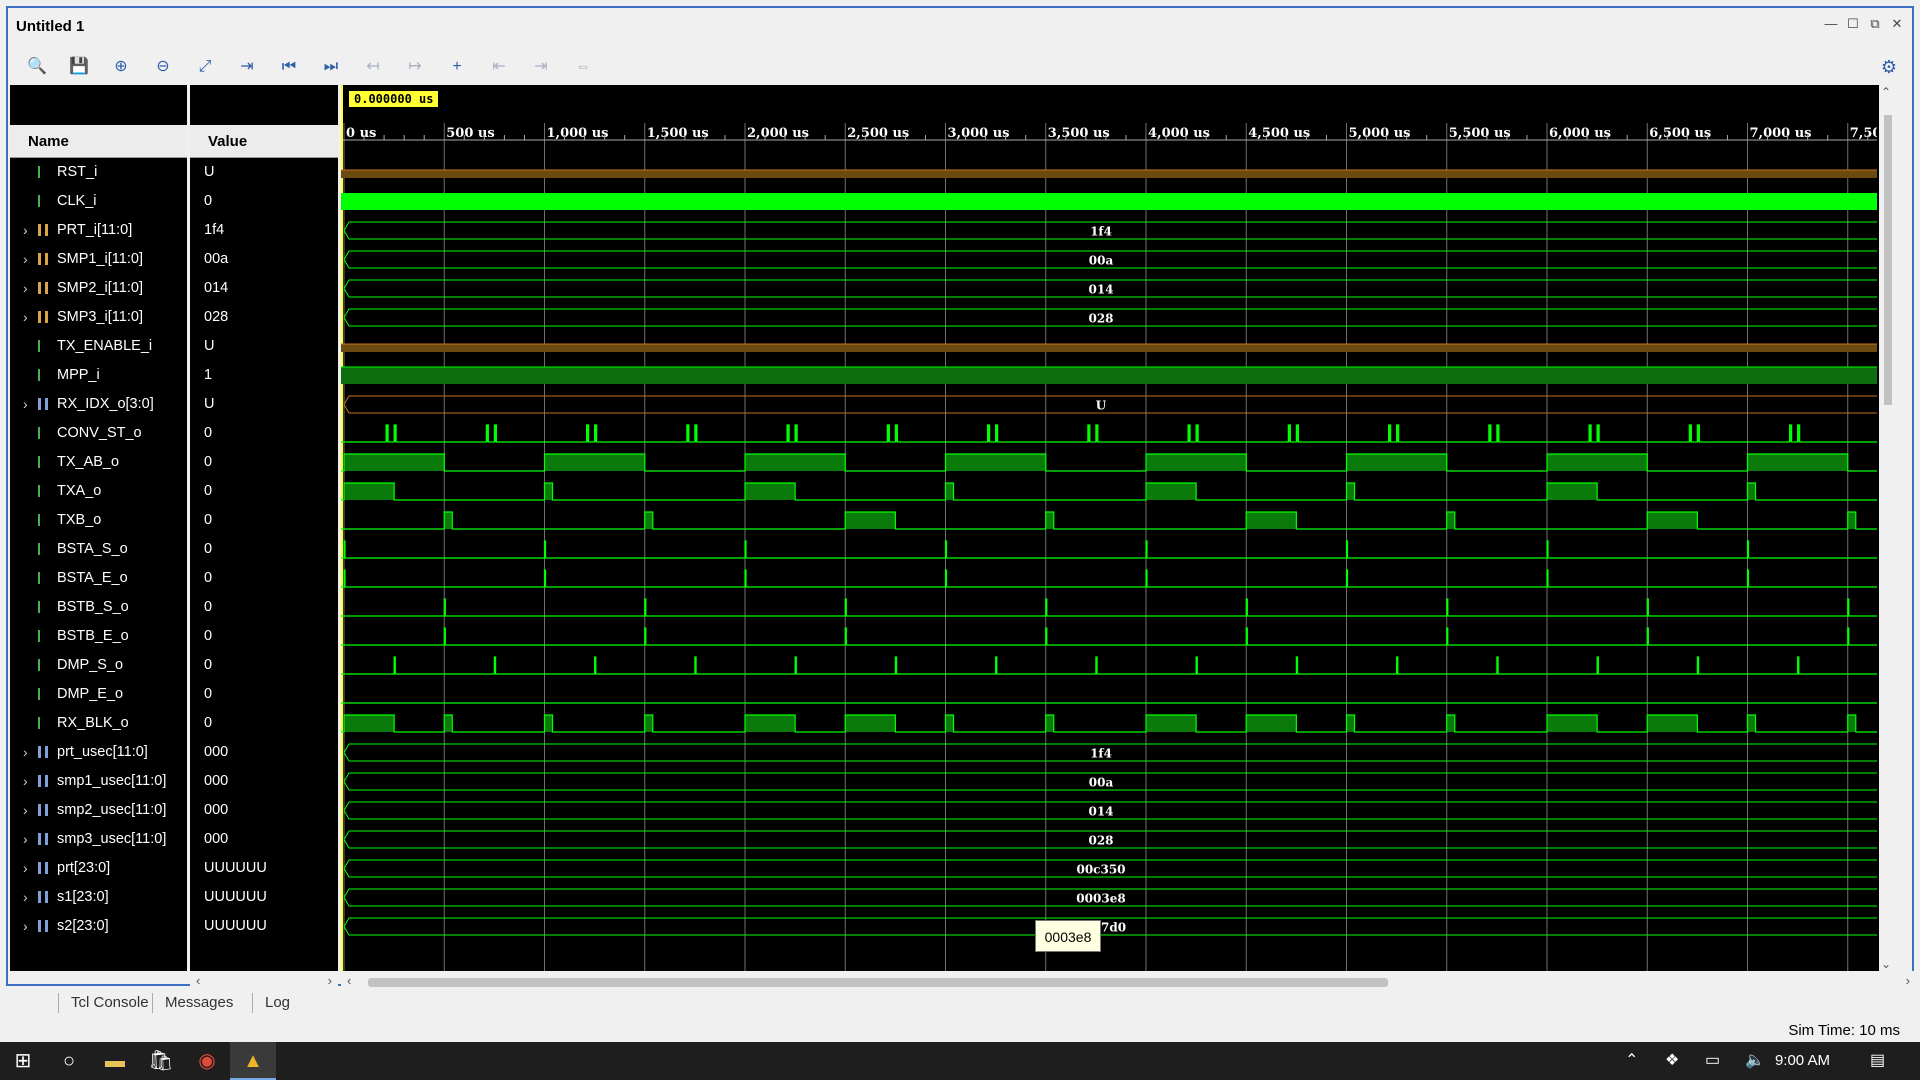 This screenshot has width=1920, height=1080. What do you see at coordinates (98, 578) in the screenshot?
I see `signal-row: BSTA_E_o` at bounding box center [98, 578].